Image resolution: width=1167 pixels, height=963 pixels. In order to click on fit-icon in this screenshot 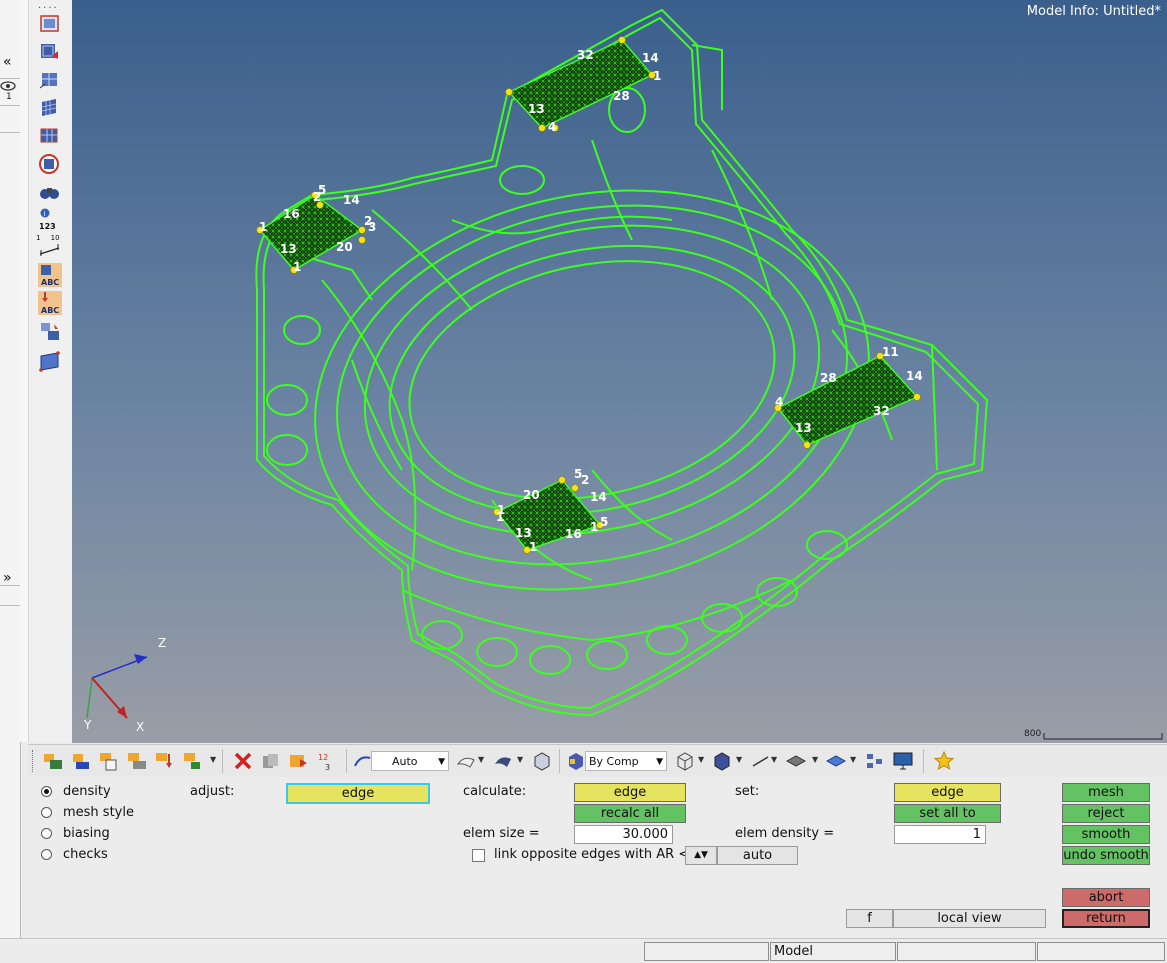, I will do `click(50, 24)`.